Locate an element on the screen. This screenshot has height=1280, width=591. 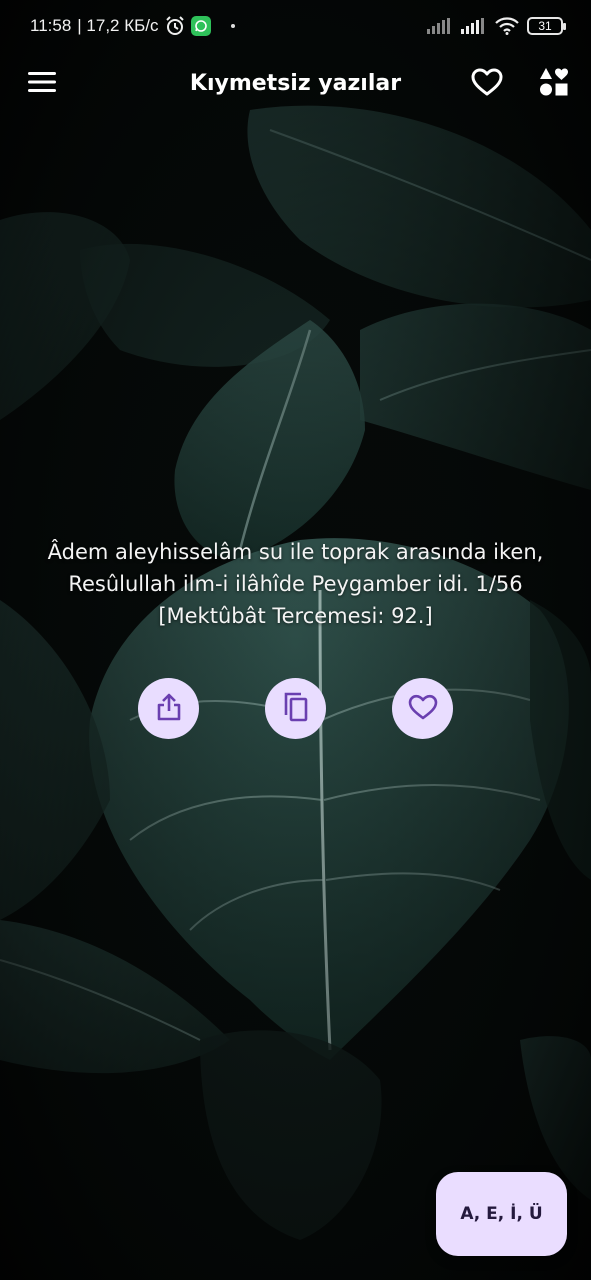
status-right: 31 is located at coordinates (496, 26).